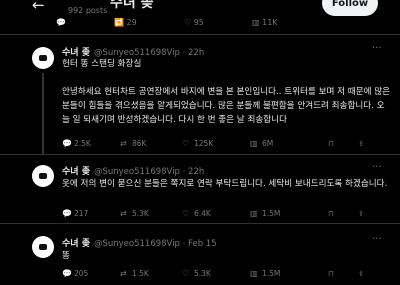  I want to click on like-icon: ♡ 95, so click(194, 22).